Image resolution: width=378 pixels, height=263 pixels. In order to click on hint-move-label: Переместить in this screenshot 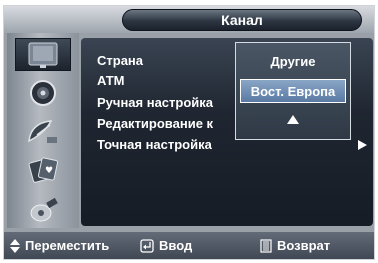, I will do `click(67, 245)`.